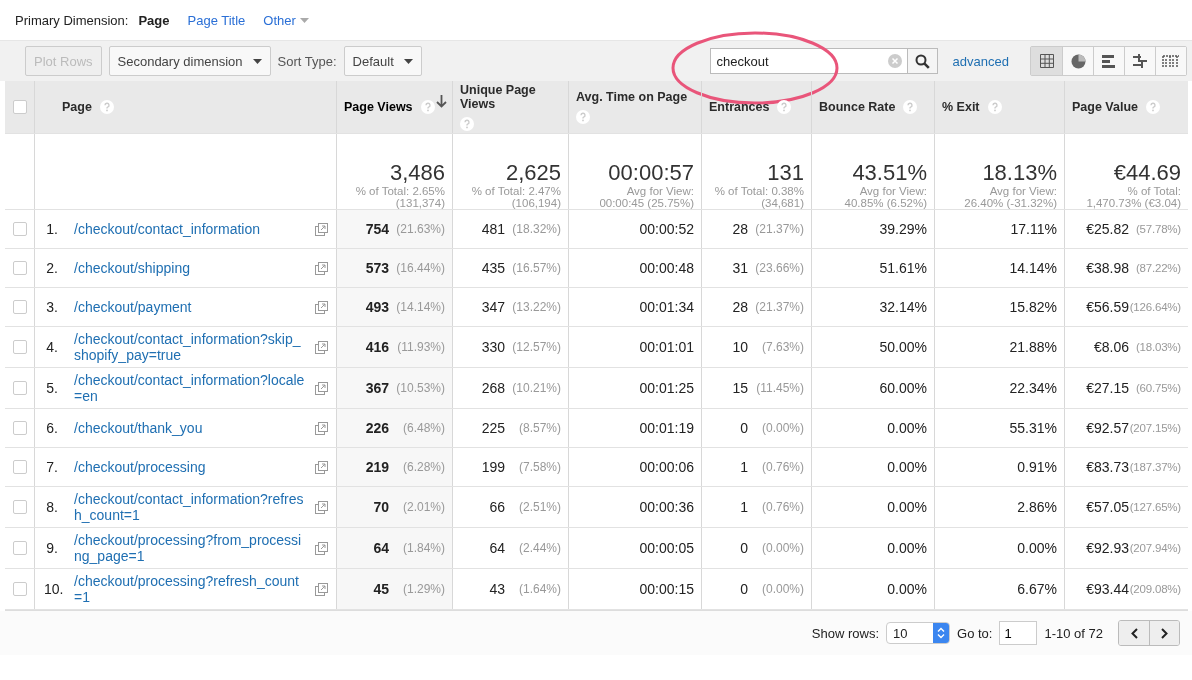  What do you see at coordinates (1157, 268) in the screenshot?
I see `table-cell-text: (87.22%)` at bounding box center [1157, 268].